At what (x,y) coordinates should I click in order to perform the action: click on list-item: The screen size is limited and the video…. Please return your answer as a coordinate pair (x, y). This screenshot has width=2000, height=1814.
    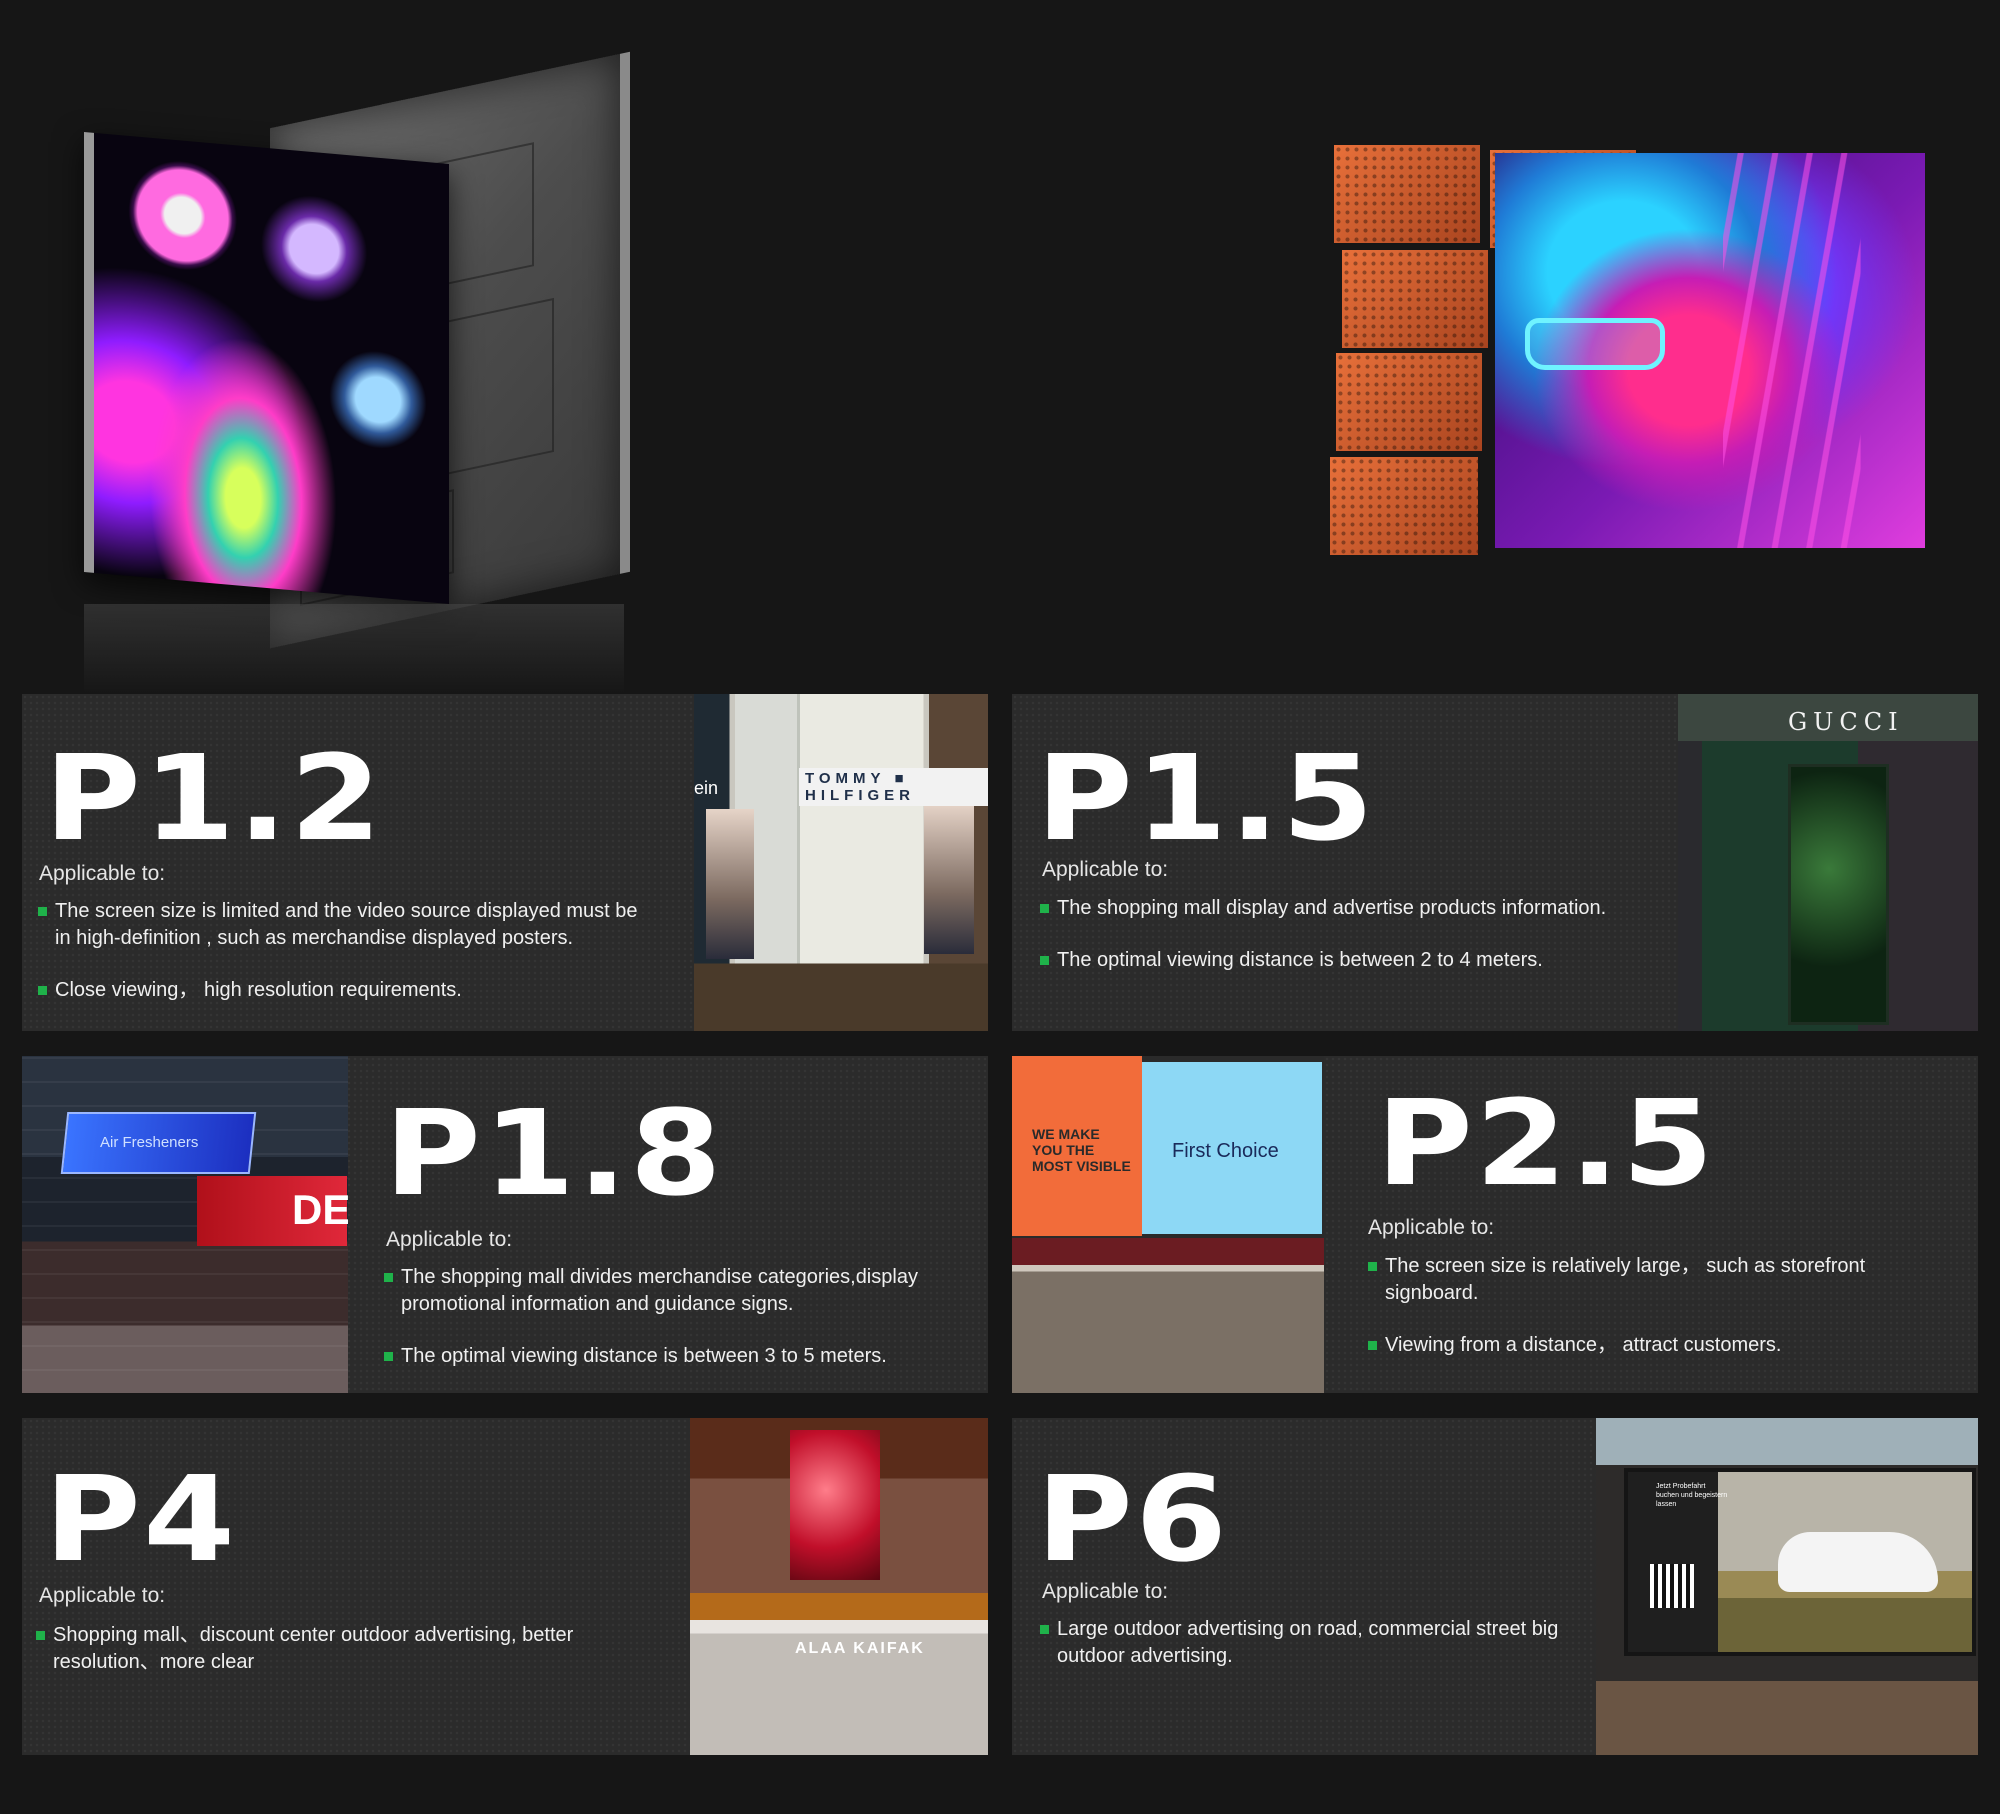
    Looking at the image, I should click on (343, 925).